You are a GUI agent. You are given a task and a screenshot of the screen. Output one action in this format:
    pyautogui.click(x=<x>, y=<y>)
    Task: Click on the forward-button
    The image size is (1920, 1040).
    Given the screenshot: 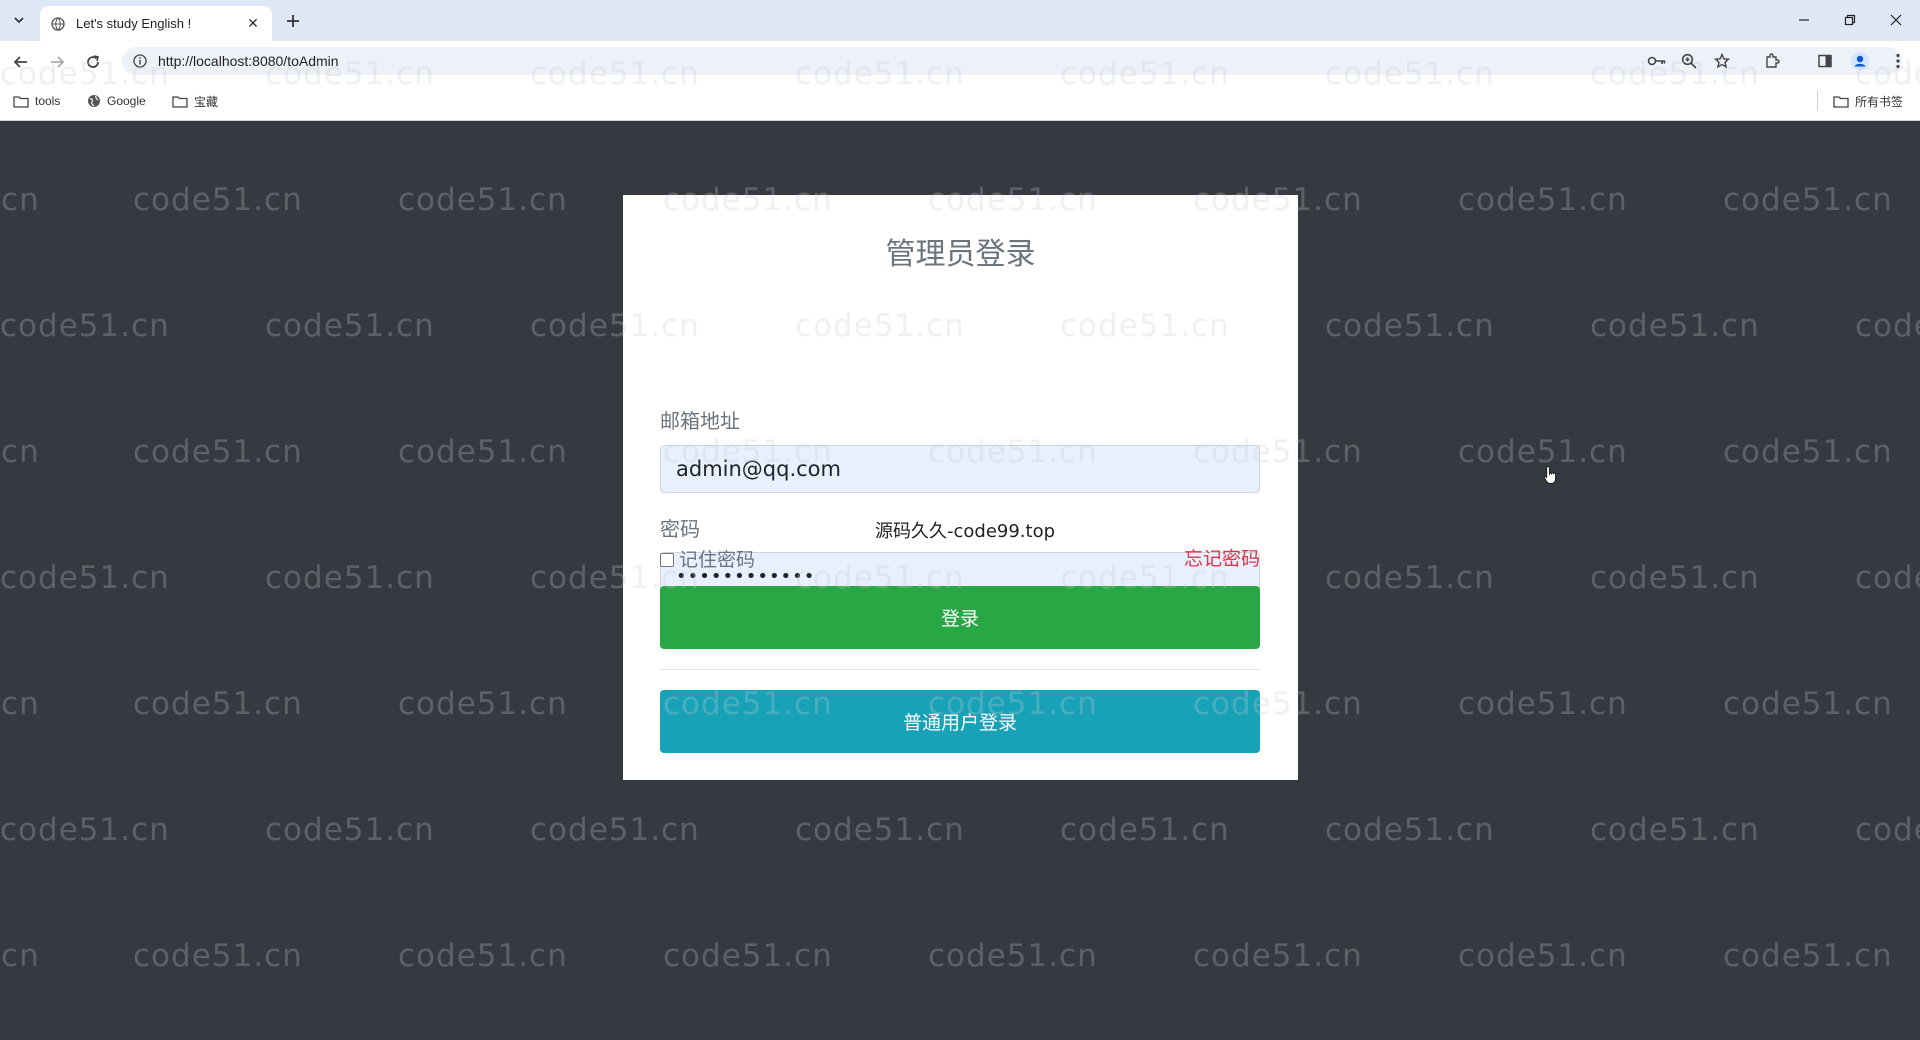 What is the action you would take?
    pyautogui.click(x=57, y=62)
    